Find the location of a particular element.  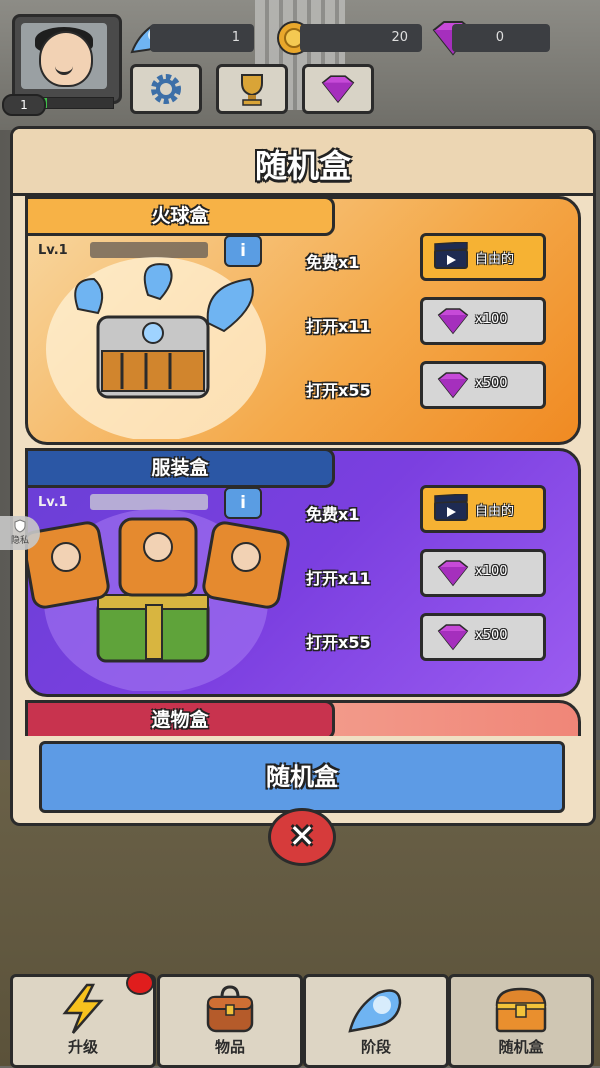

costume-open11-label: 打开x11 is located at coordinates (338, 578).